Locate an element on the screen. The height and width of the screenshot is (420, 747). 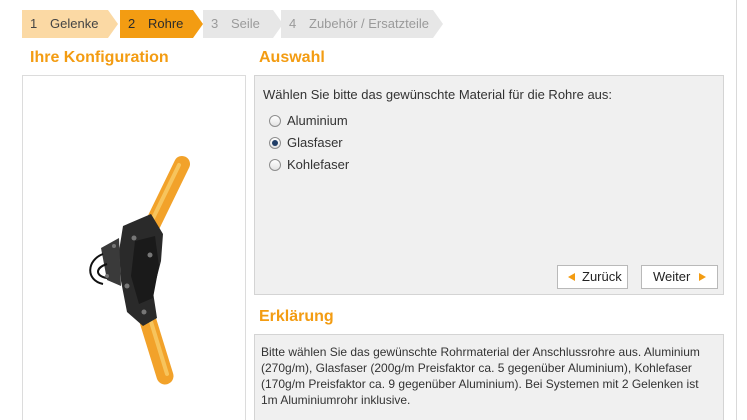
step-seile: 3 Seile is located at coordinates (243, 24).